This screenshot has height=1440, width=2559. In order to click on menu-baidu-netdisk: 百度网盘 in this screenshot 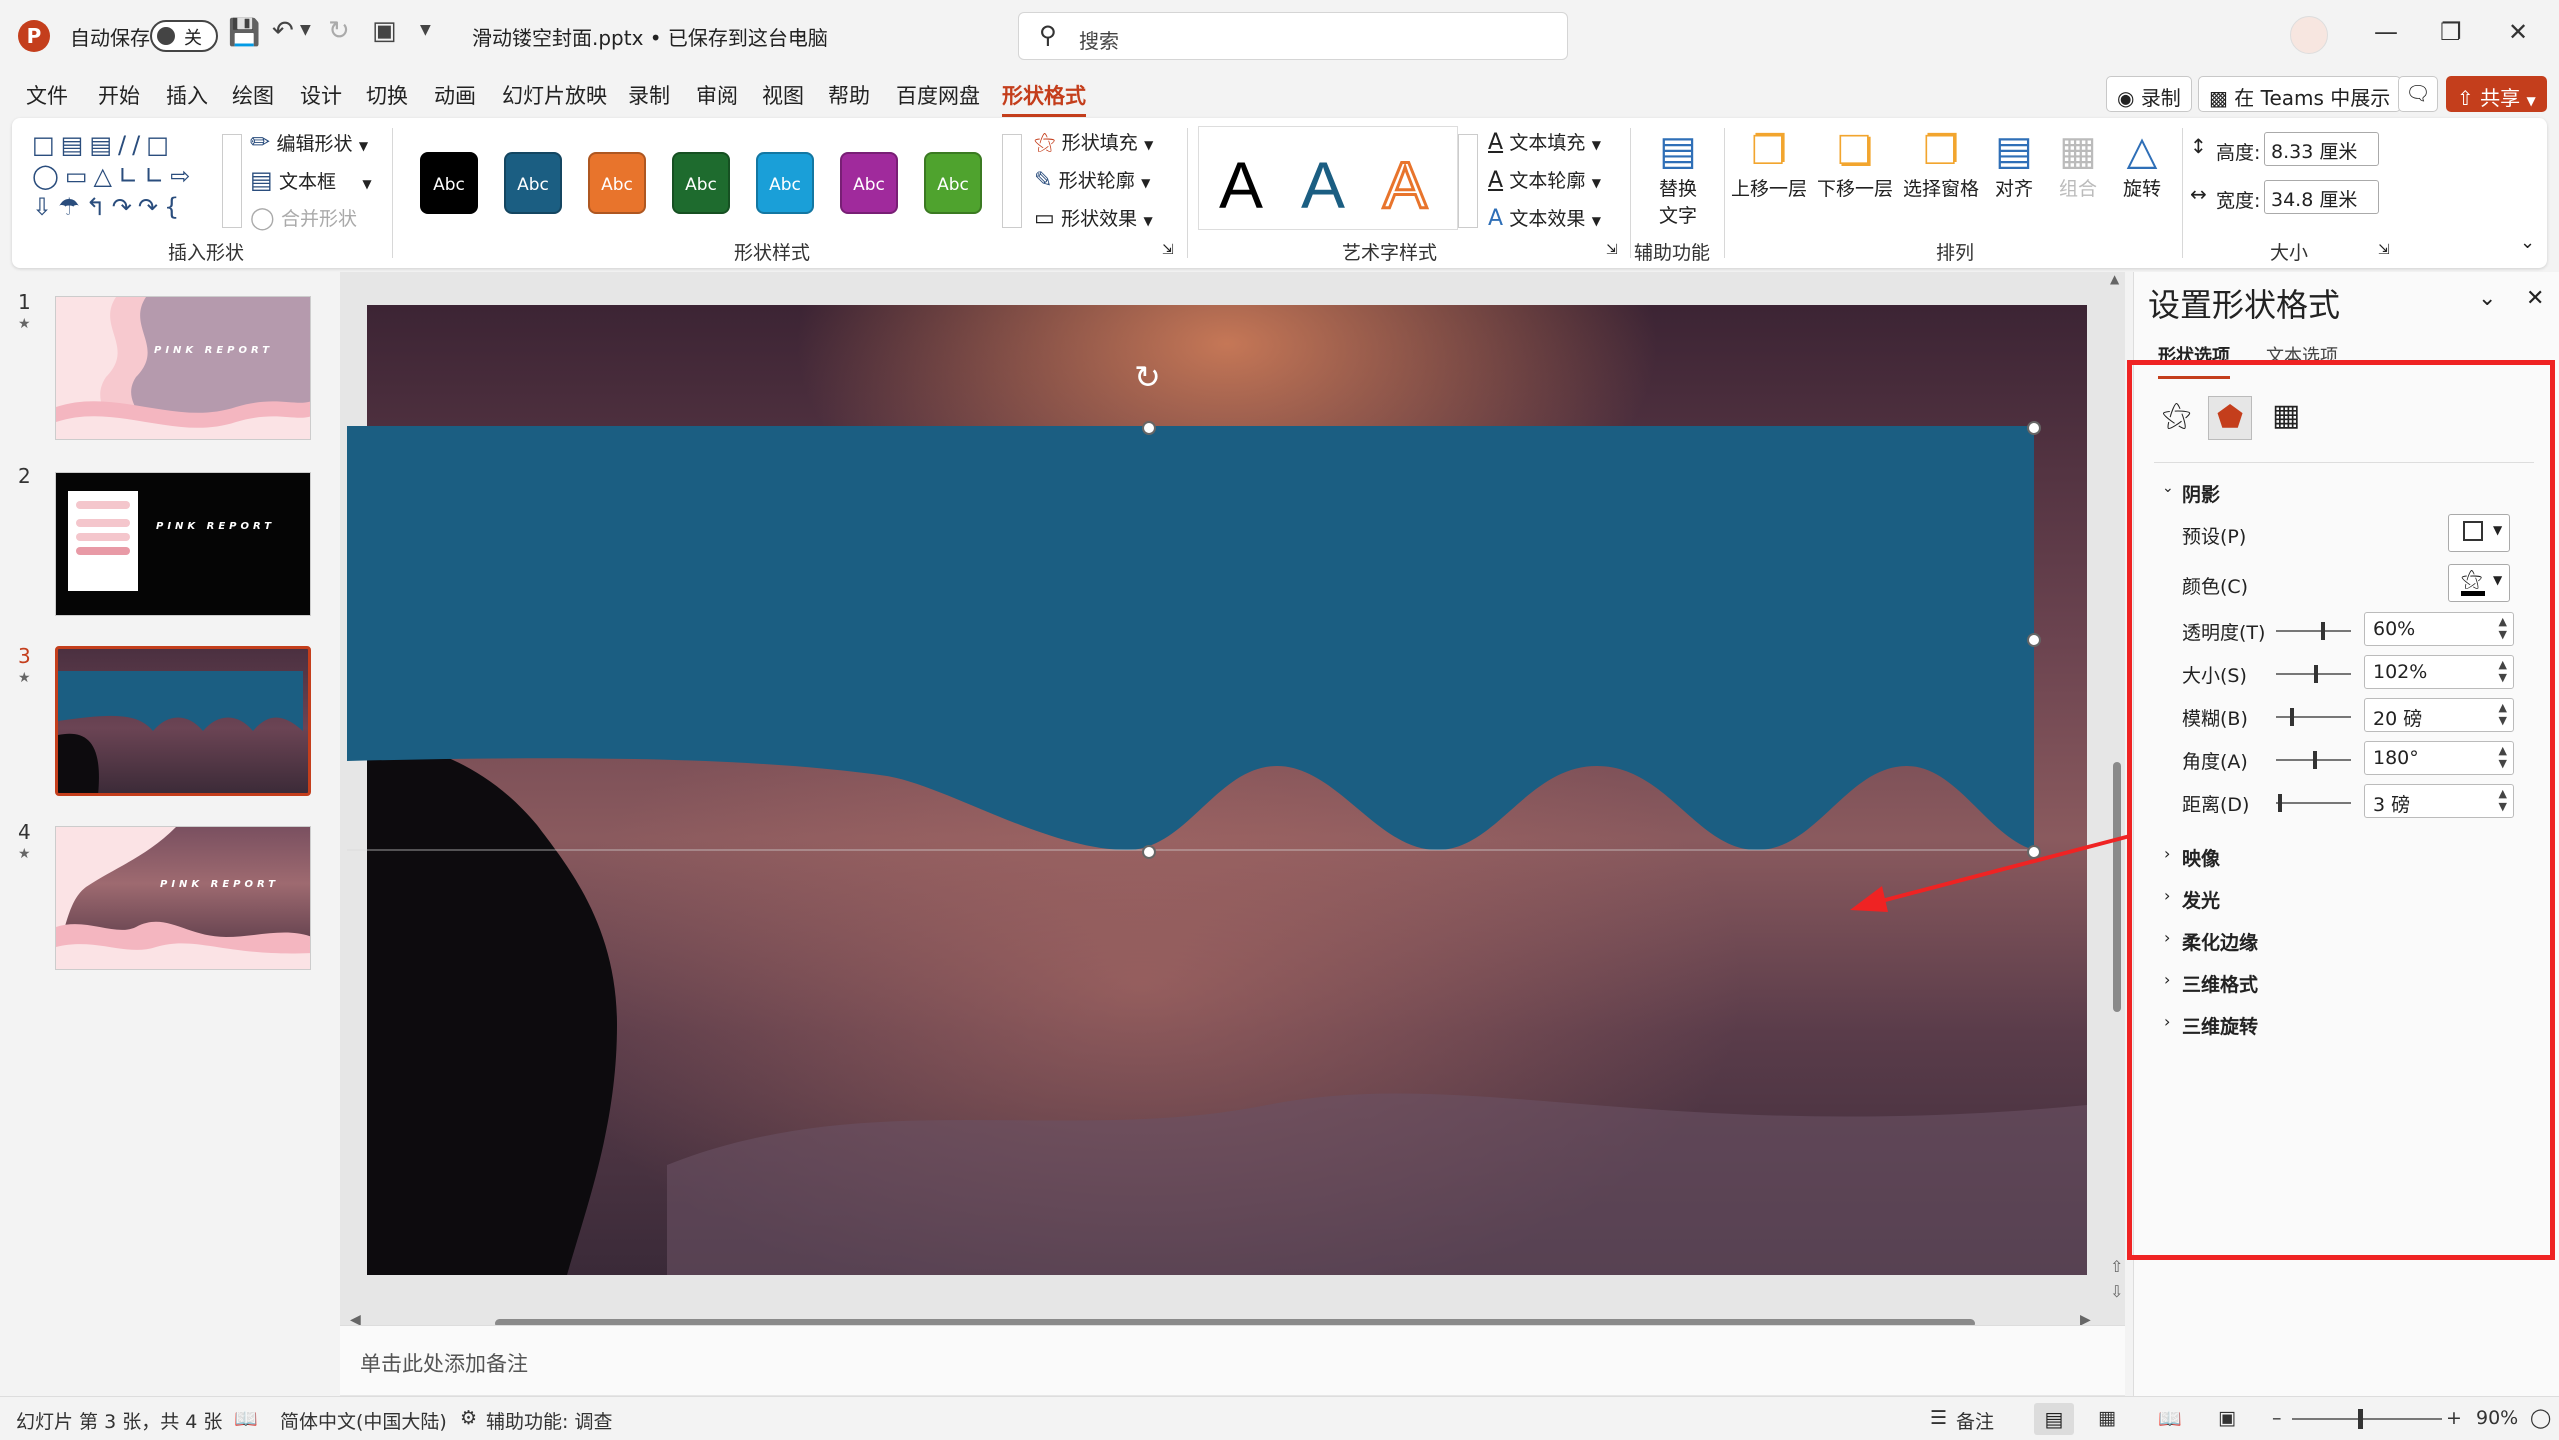, I will do `click(938, 95)`.